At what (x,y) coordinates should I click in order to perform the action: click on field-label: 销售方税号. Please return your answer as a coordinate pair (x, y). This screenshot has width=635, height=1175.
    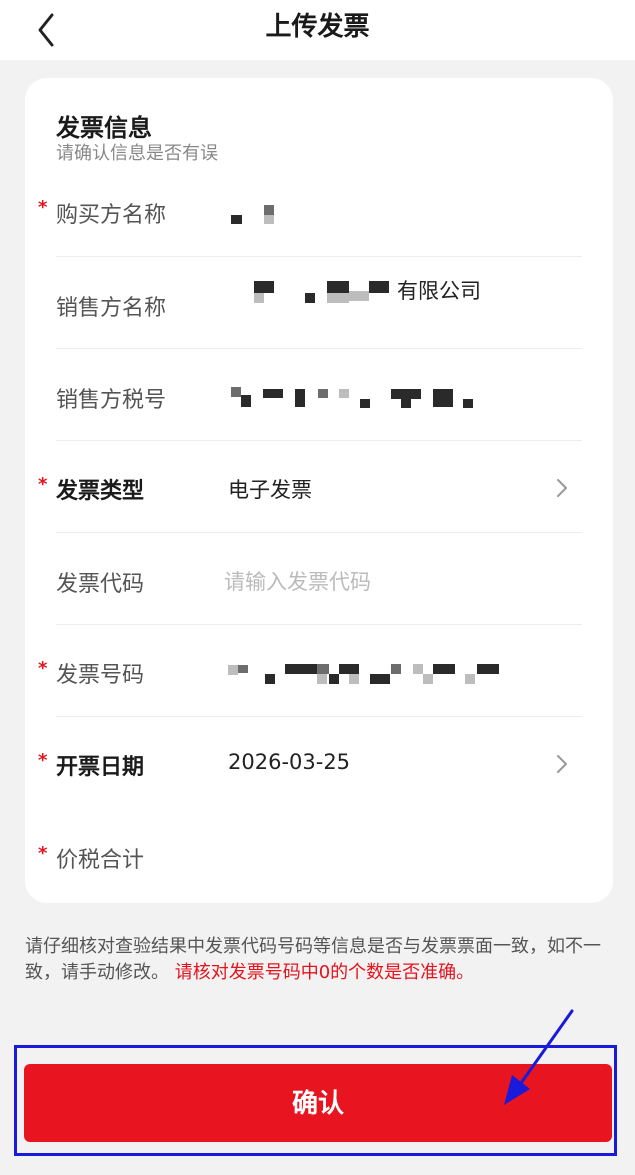
    Looking at the image, I should click on (111, 400).